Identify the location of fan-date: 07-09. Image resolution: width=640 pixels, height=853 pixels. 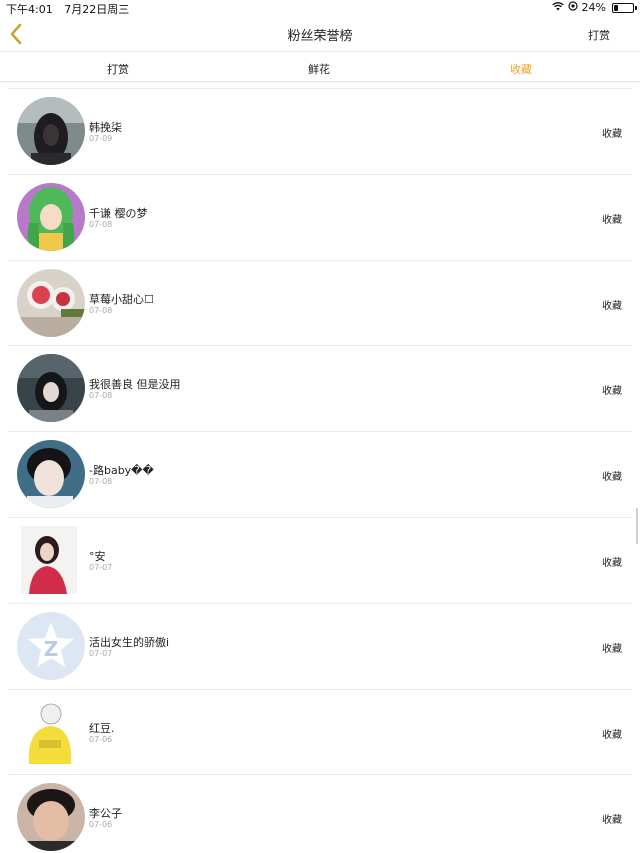
(101, 138).